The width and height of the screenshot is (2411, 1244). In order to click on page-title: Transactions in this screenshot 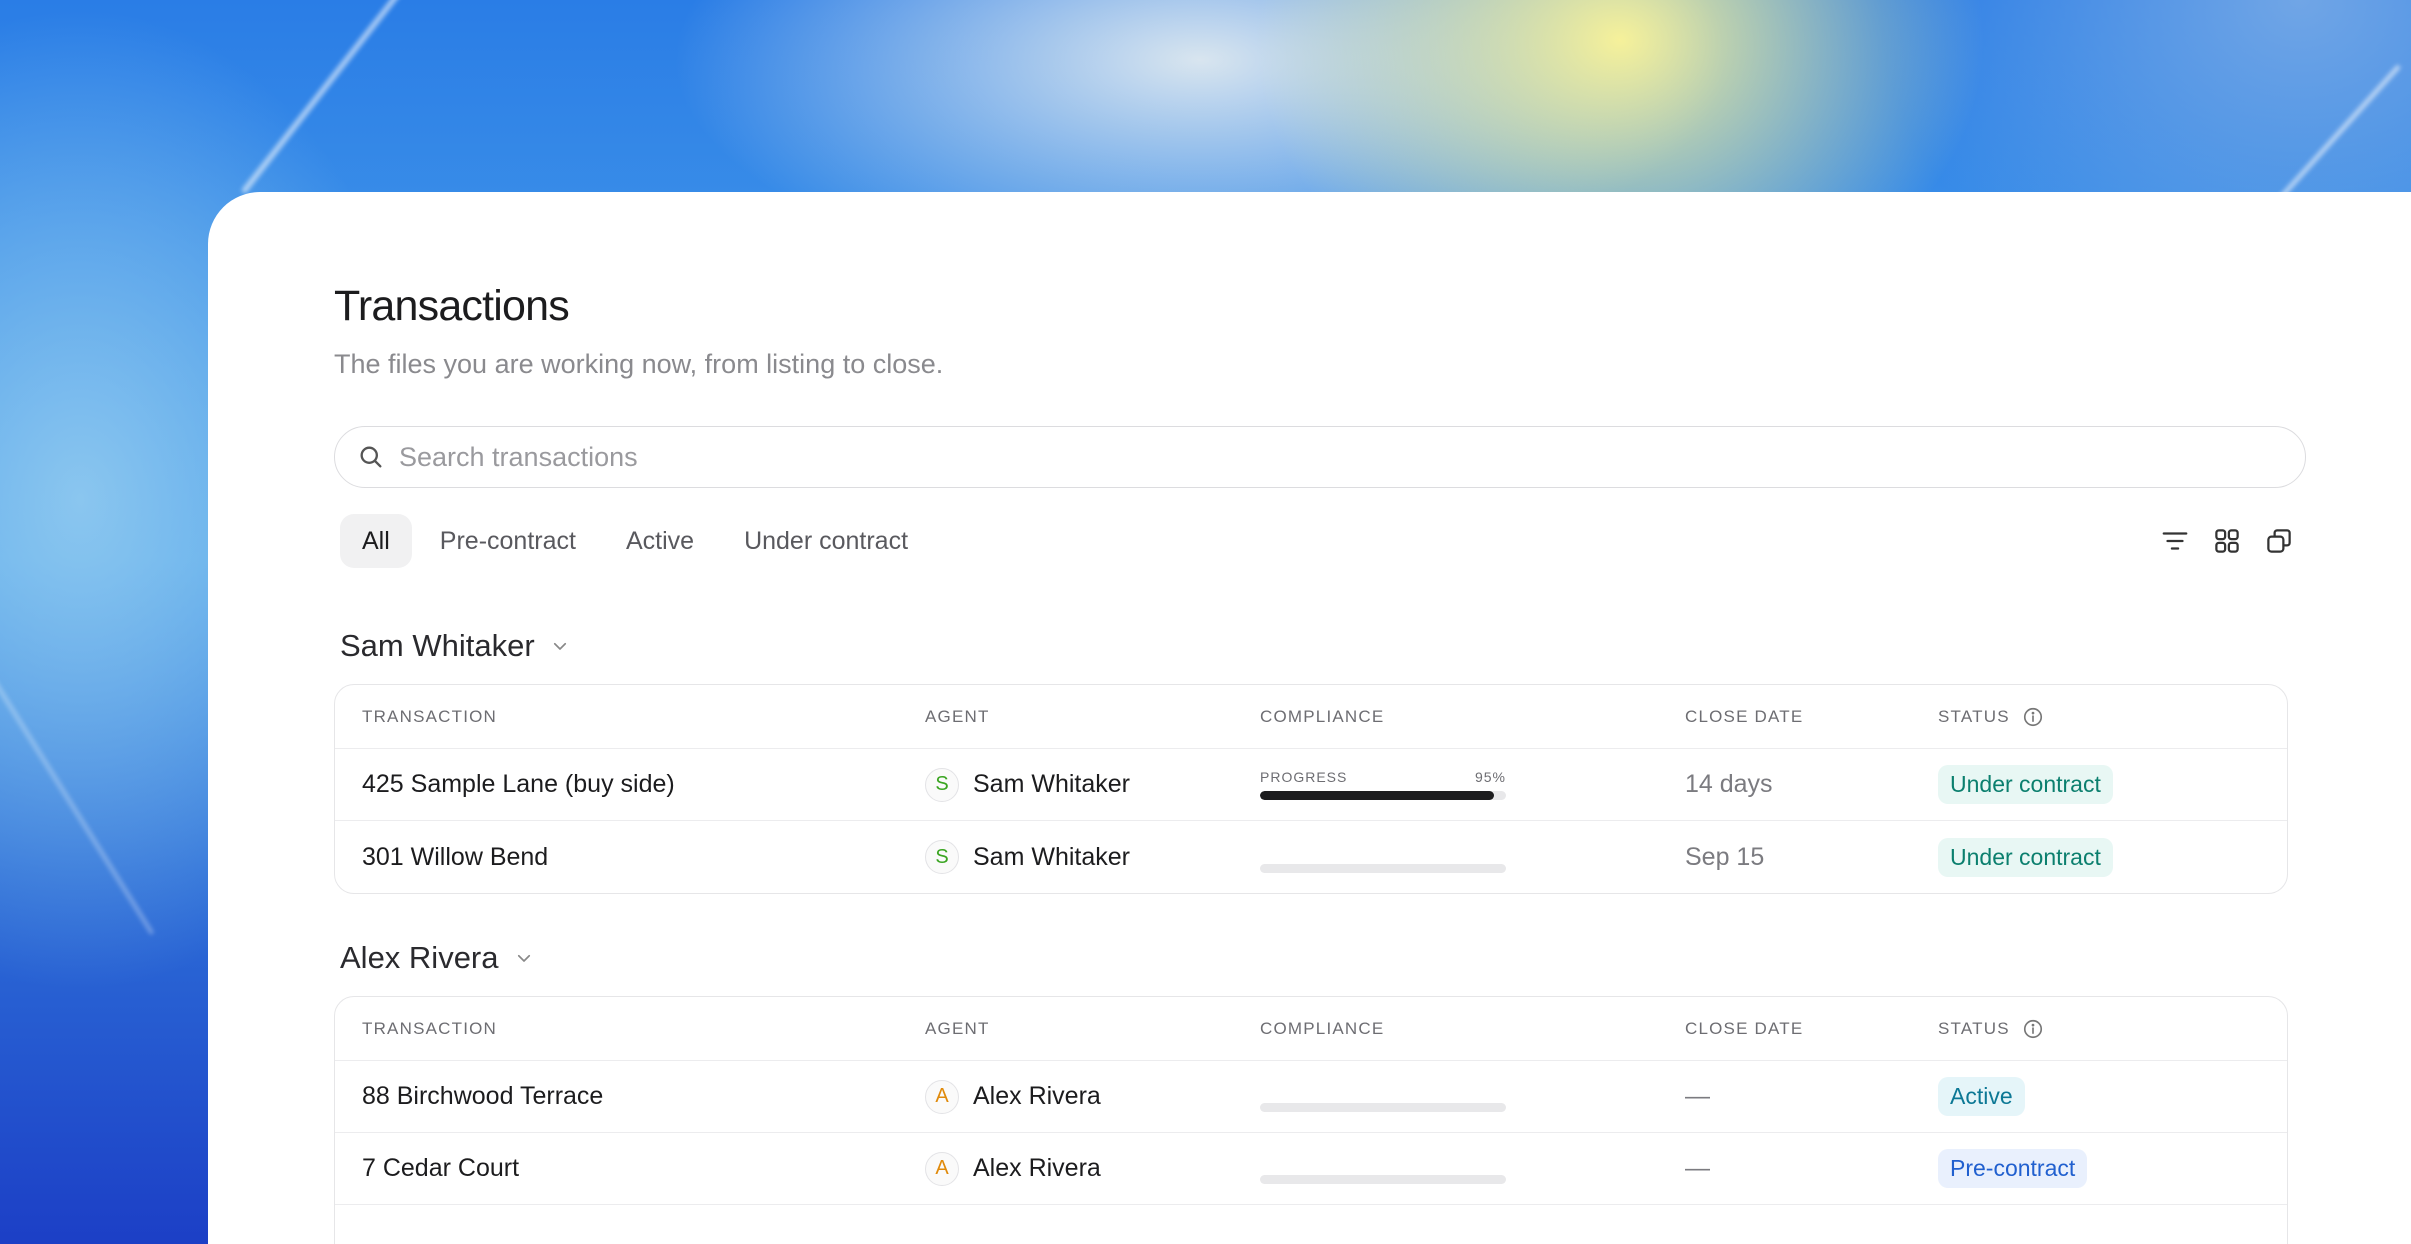, I will do `click(452, 306)`.